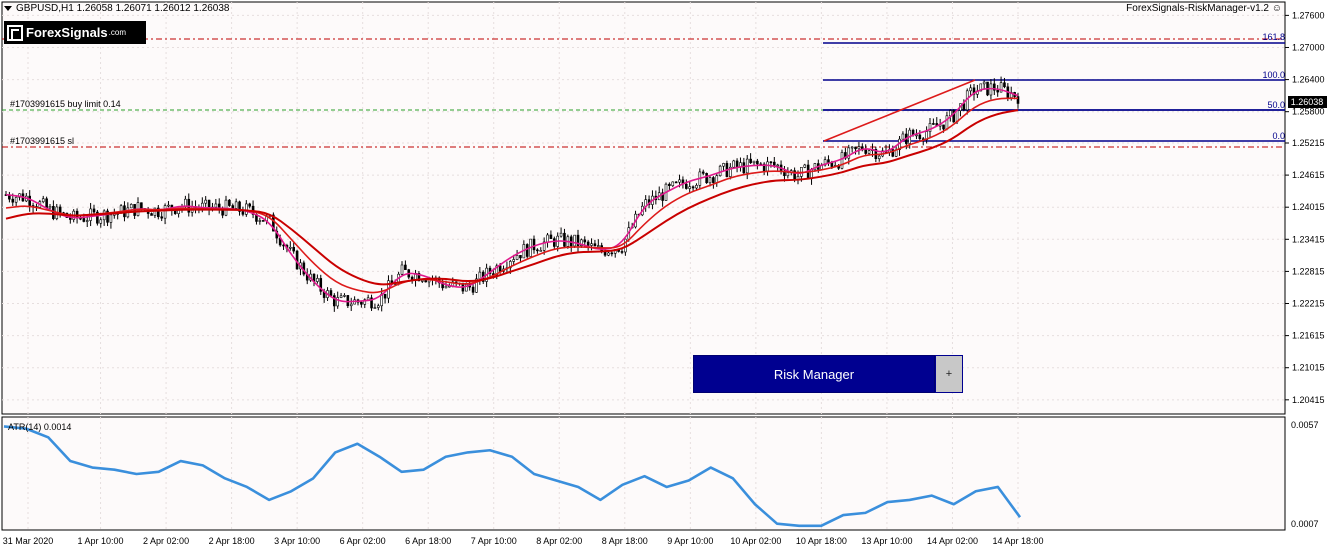 The image size is (1327, 558). What do you see at coordinates (1308, 368) in the screenshot?
I see `price-tick-label: 1.21015` at bounding box center [1308, 368].